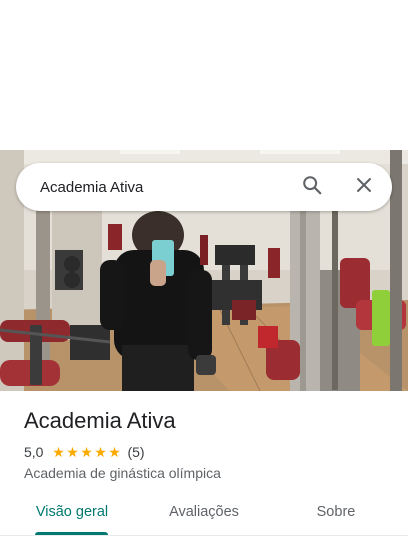  I want to click on place-category: Academia de ginástica olímpica, so click(209, 473).